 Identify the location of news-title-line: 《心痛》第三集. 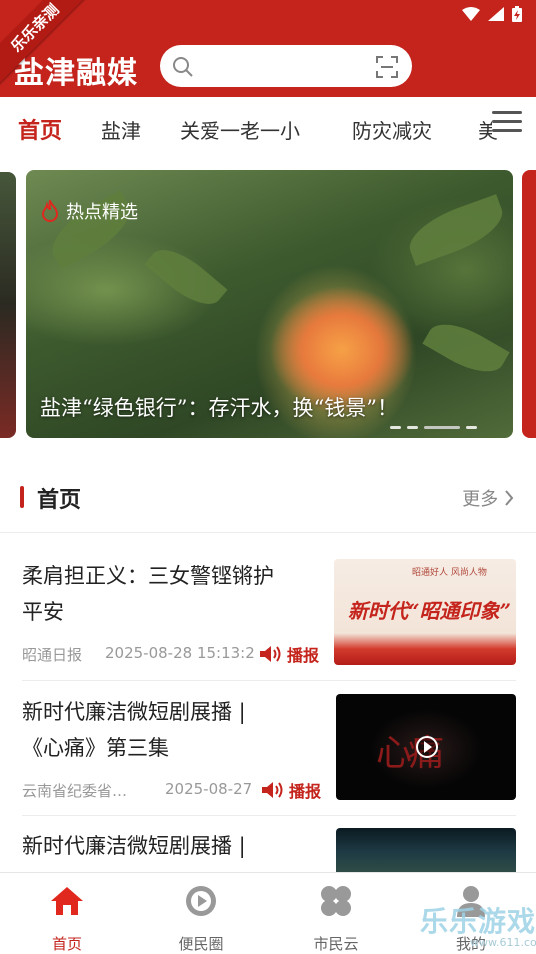
(95, 748).